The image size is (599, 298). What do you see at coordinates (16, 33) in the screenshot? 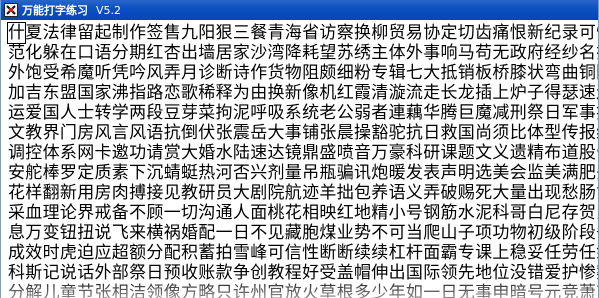
I see `text-cursor: 什` at bounding box center [16, 33].